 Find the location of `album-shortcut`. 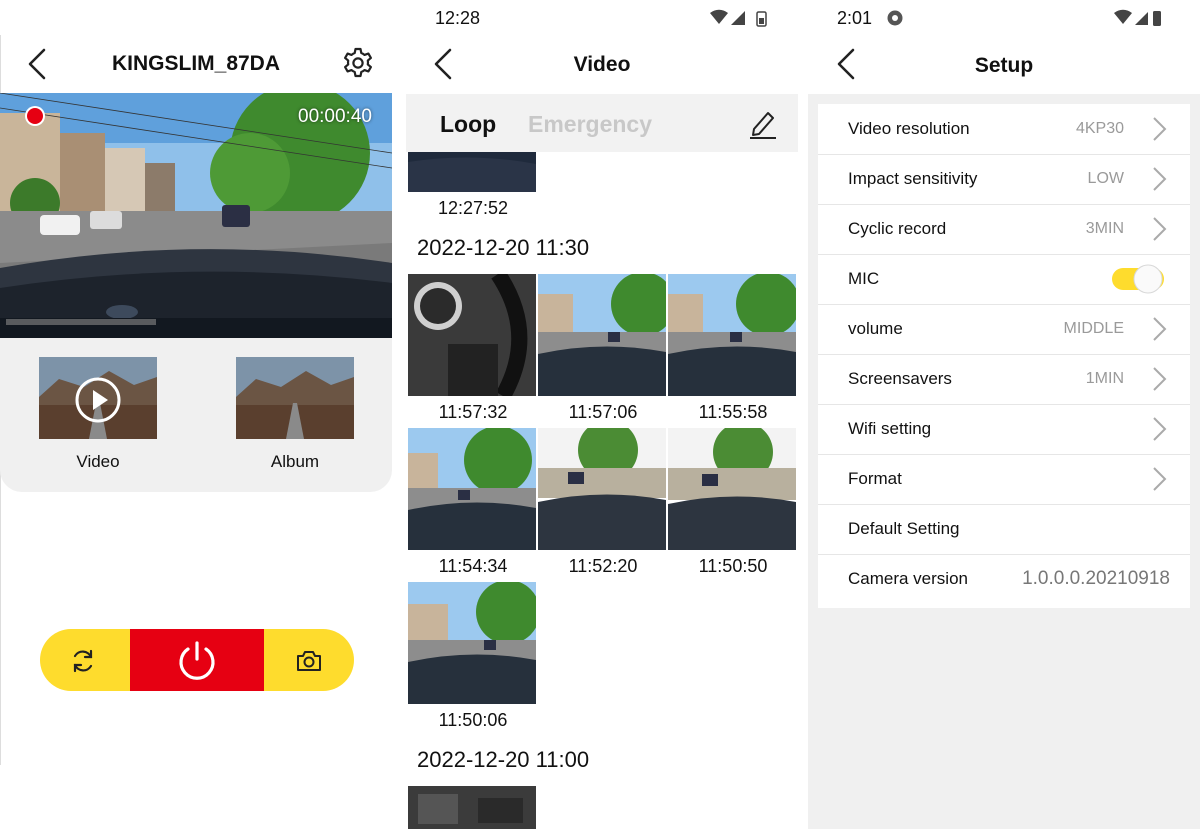

album-shortcut is located at coordinates (295, 398).